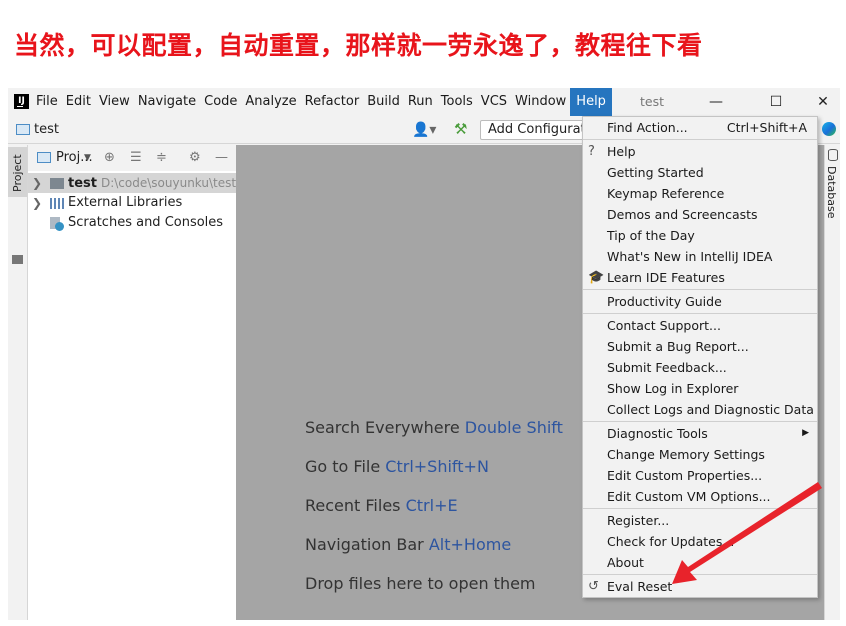  I want to click on breadcrumb-project: test, so click(46, 129).